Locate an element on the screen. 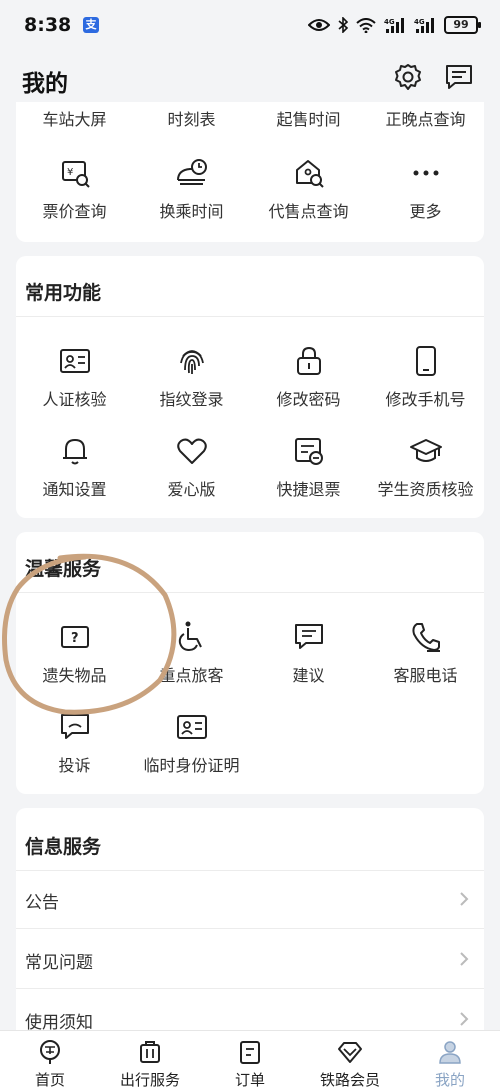 The width and height of the screenshot is (500, 1091). timetable-item: 时刻表 is located at coordinates (191, 118).